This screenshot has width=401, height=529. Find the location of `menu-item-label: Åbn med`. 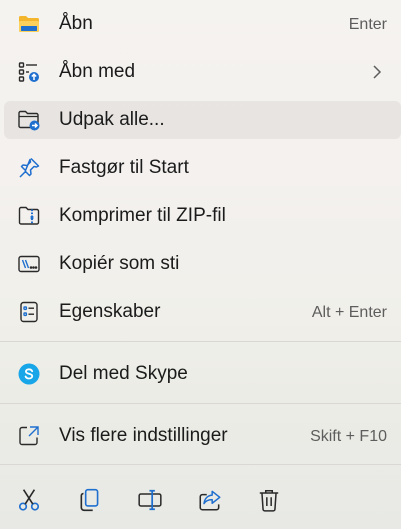

menu-item-label: Åbn med is located at coordinates (97, 71).